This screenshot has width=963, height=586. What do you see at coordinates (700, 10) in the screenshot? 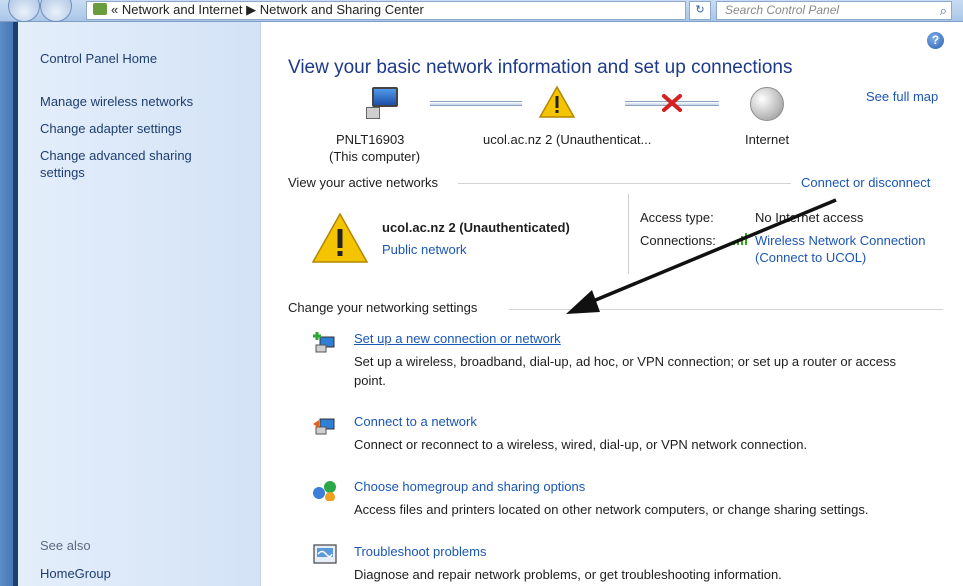
I see `refresh-button: ↻` at bounding box center [700, 10].